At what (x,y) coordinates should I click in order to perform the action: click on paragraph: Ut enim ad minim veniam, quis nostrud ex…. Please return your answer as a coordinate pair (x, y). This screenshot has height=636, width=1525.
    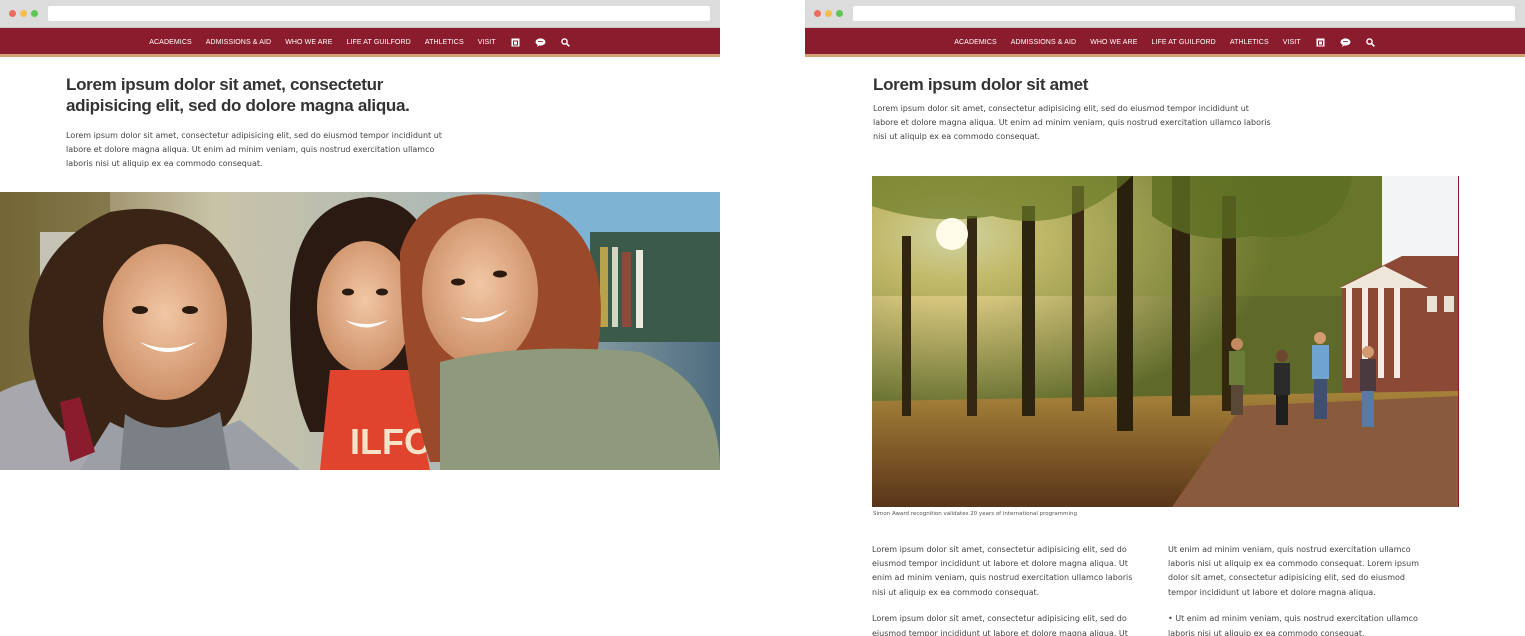
    Looking at the image, I should click on (1293, 571).